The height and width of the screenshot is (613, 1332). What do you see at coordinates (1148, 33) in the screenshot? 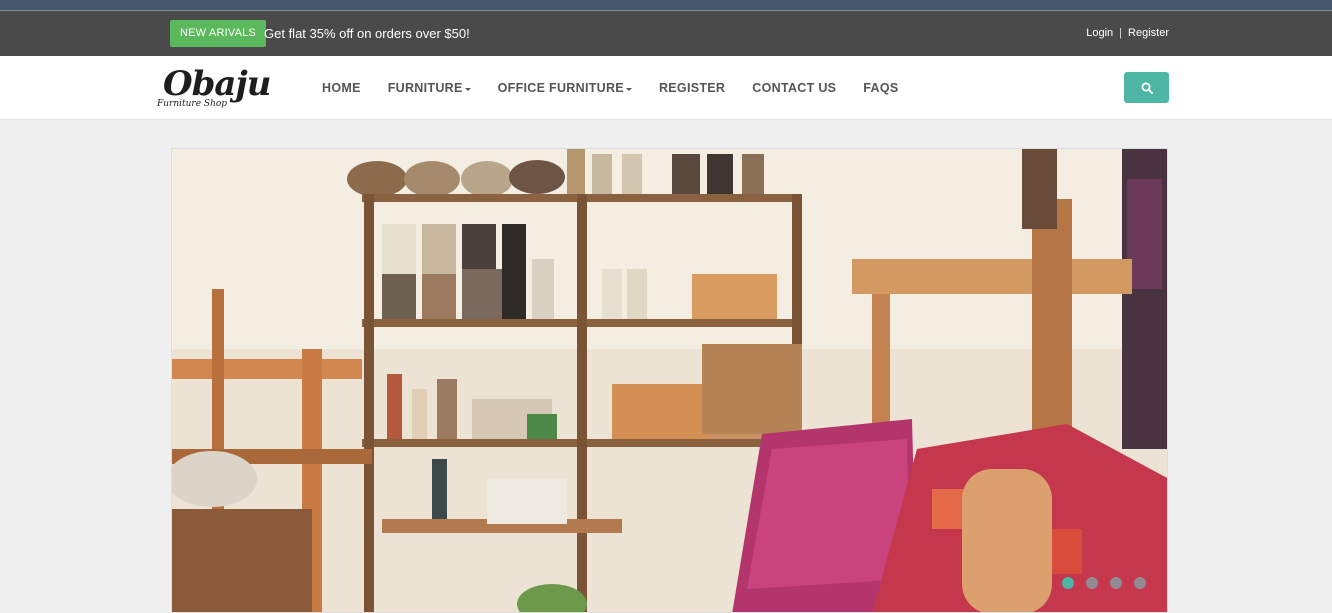
I see `register-link: Register` at bounding box center [1148, 33].